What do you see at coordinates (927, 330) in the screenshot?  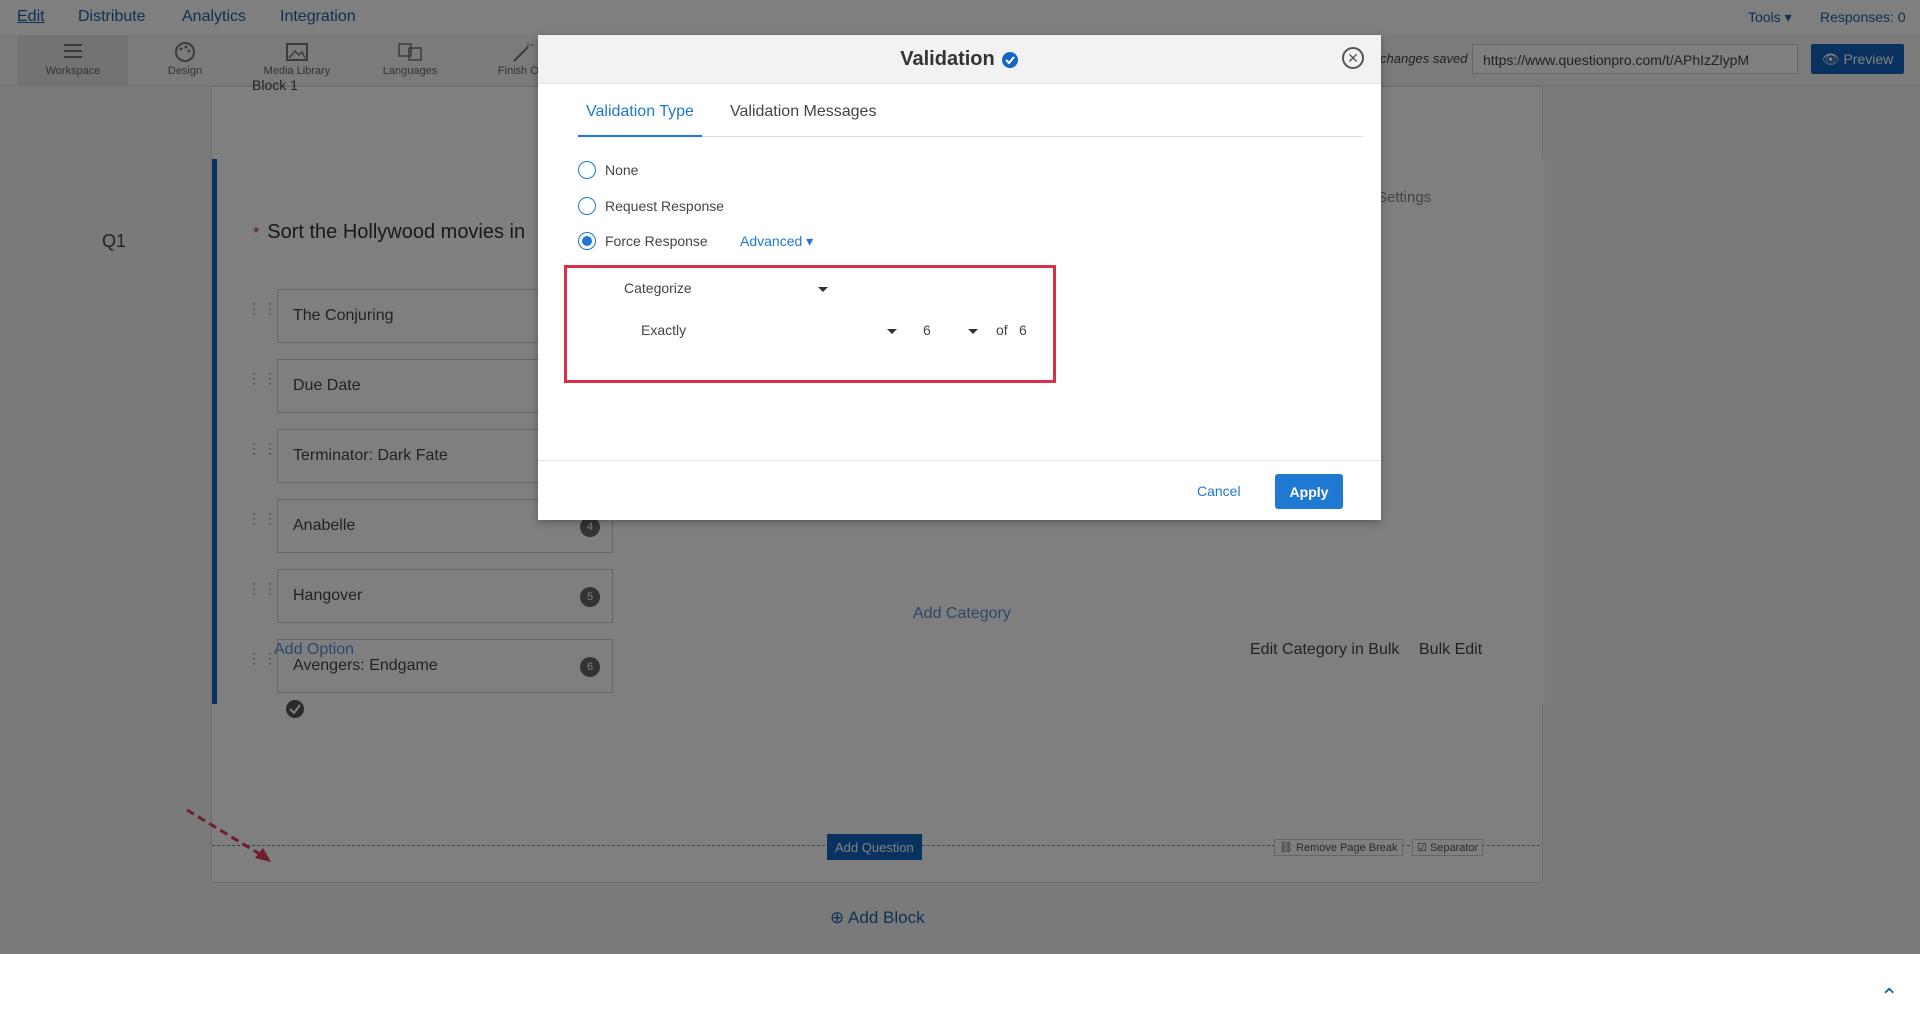 I see `count-select: 6` at bounding box center [927, 330].